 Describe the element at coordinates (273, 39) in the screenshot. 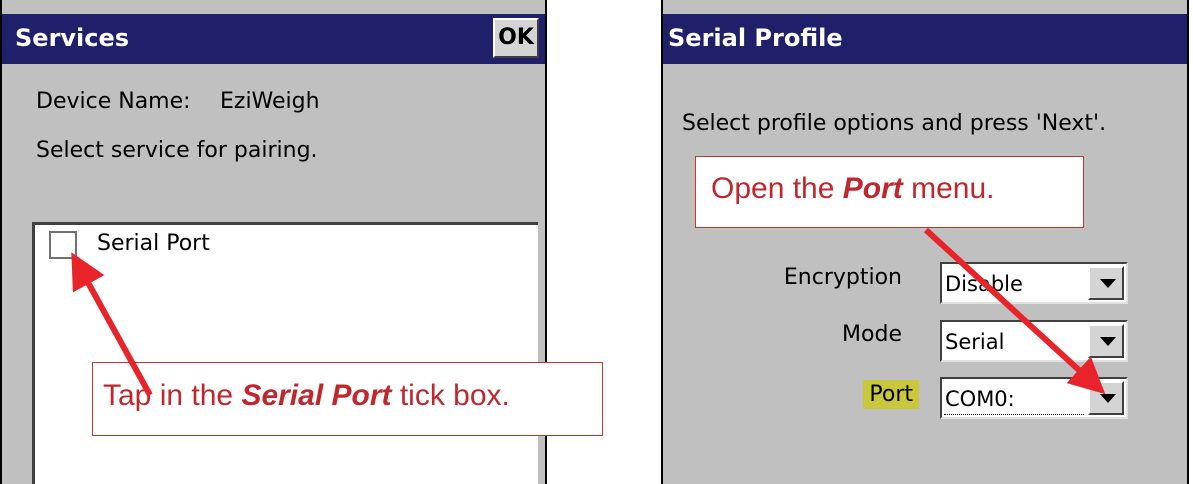

I see `title-bar: Services OK` at that location.